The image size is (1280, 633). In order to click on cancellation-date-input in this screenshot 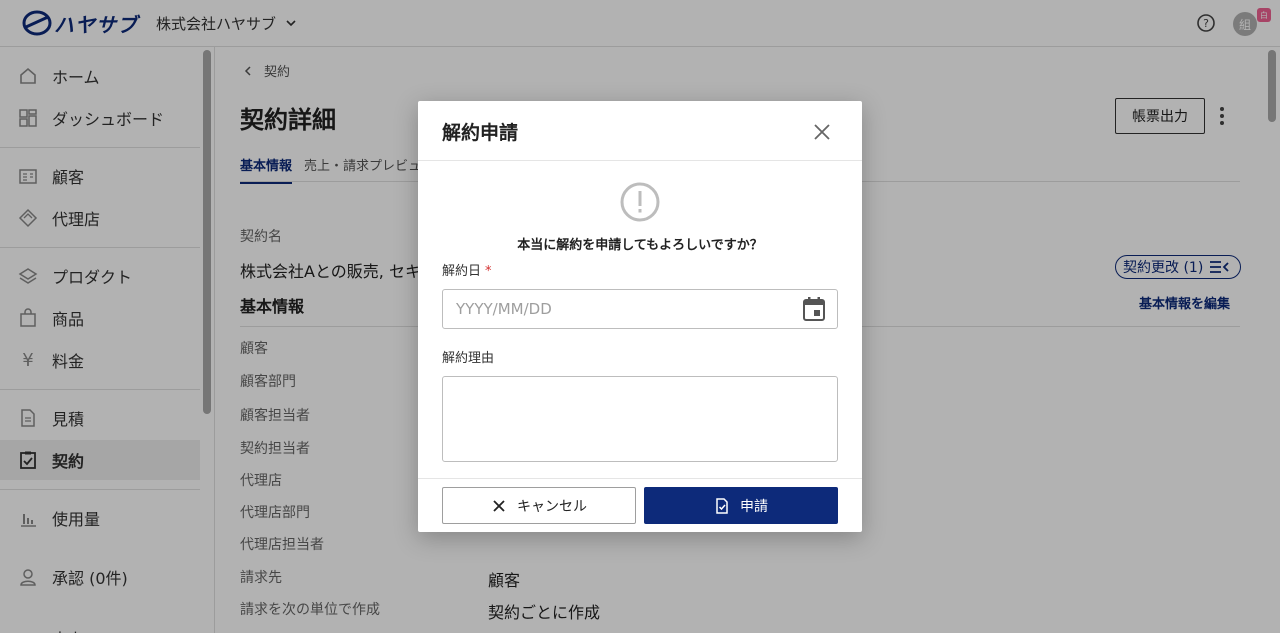, I will do `click(640, 309)`.